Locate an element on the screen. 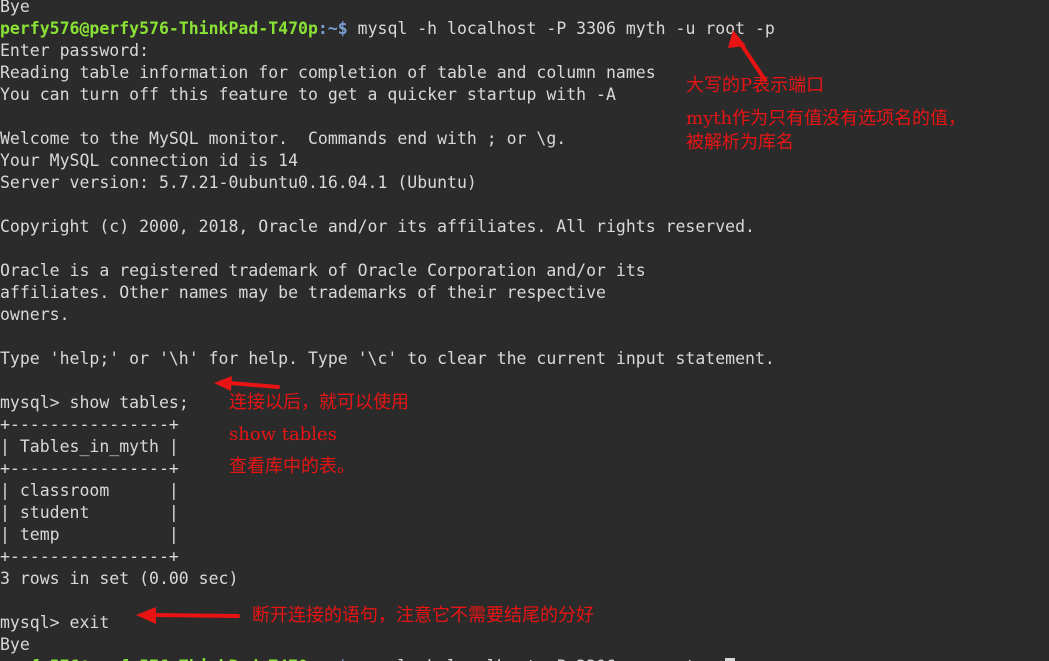  annotation-view-tables-in-database: 查看库中的表。 is located at coordinates (292, 466).